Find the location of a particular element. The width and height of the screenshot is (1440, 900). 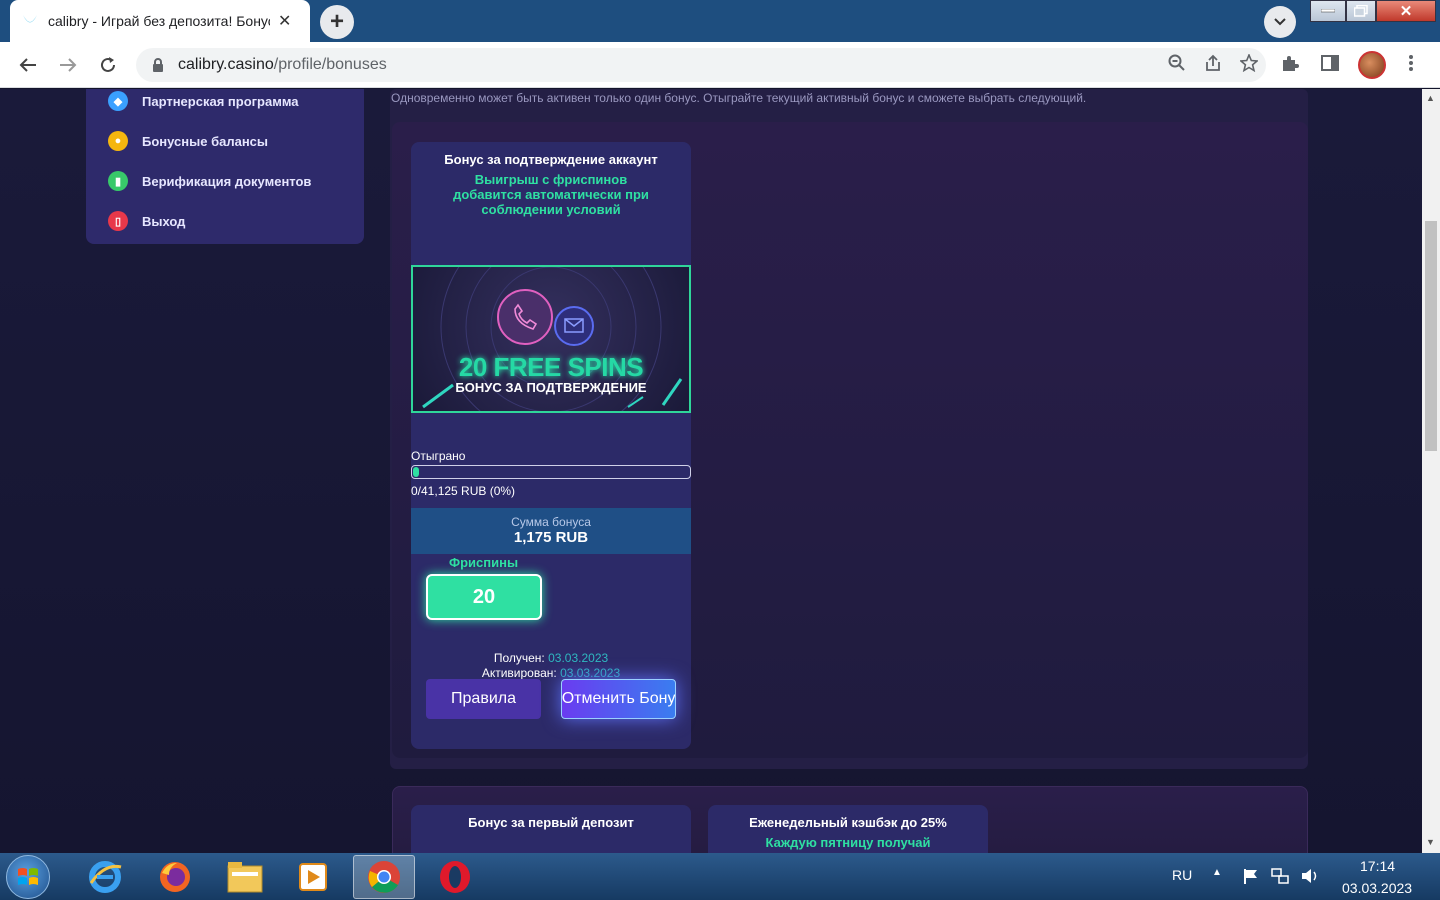

internet-explorer-icon is located at coordinates (105, 877).